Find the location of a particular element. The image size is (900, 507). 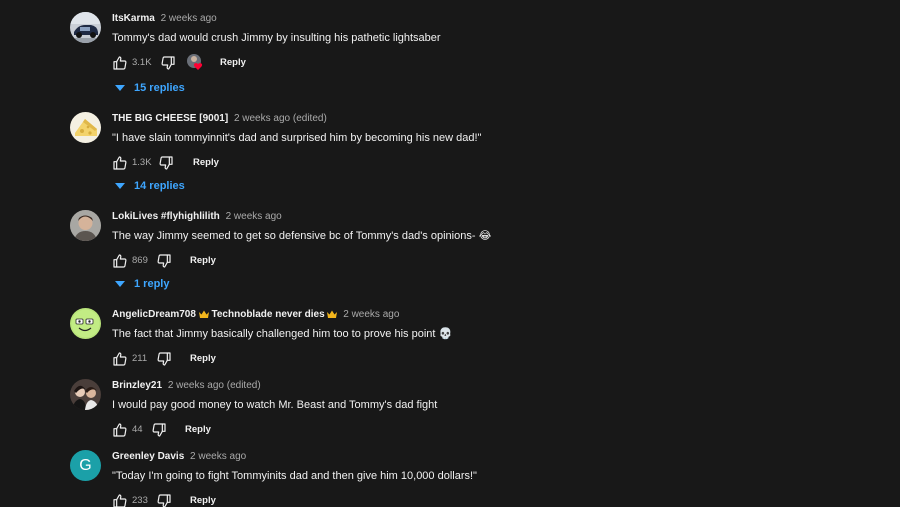

letter-avatar: G is located at coordinates (85, 465).